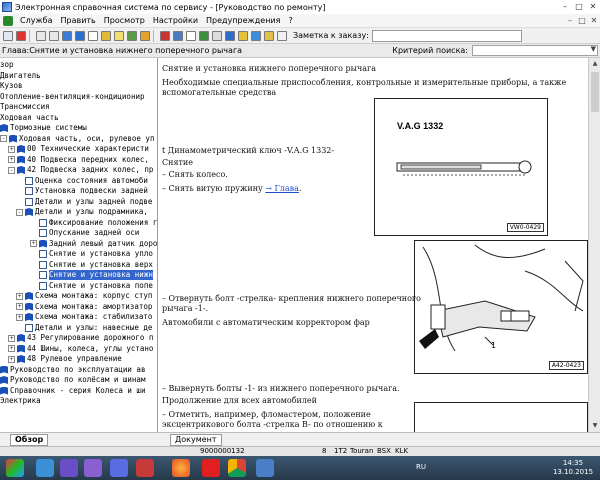 The width and height of the screenshot is (600, 480). Describe the element at coordinates (91, 286) in the screenshot. I see `tree-item: Снятие и установка попе` at that location.